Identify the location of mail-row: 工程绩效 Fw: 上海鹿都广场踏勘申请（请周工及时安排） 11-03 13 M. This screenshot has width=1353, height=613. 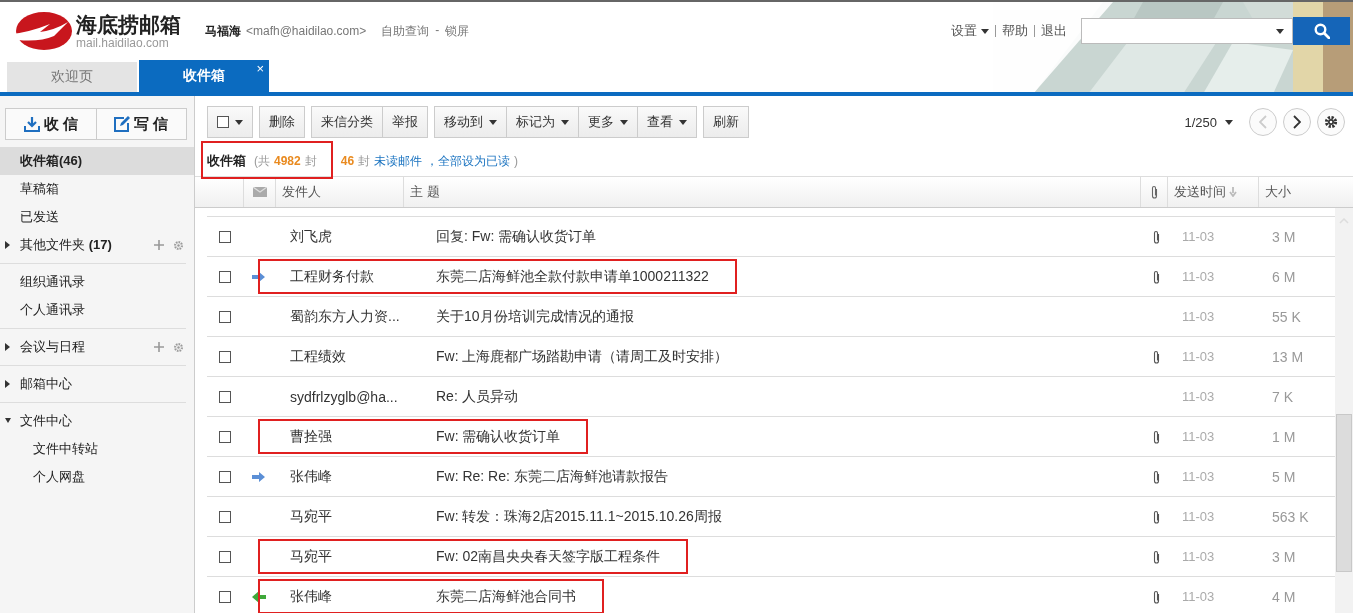
(771, 357).